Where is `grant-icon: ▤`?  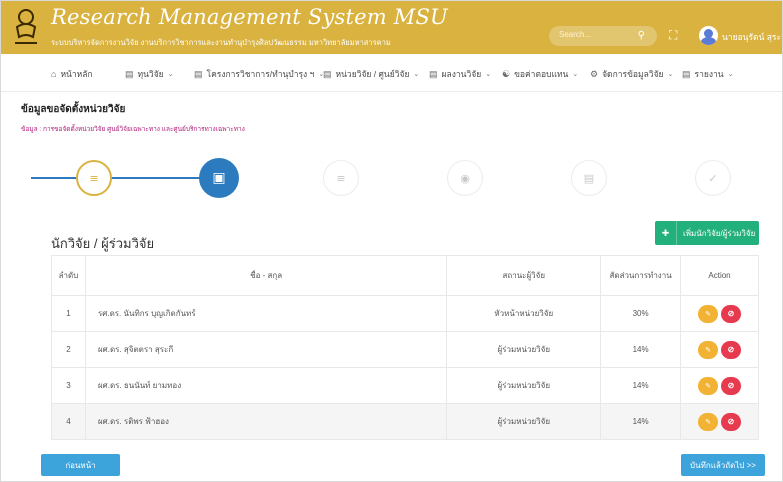 grant-icon: ▤ is located at coordinates (129, 73).